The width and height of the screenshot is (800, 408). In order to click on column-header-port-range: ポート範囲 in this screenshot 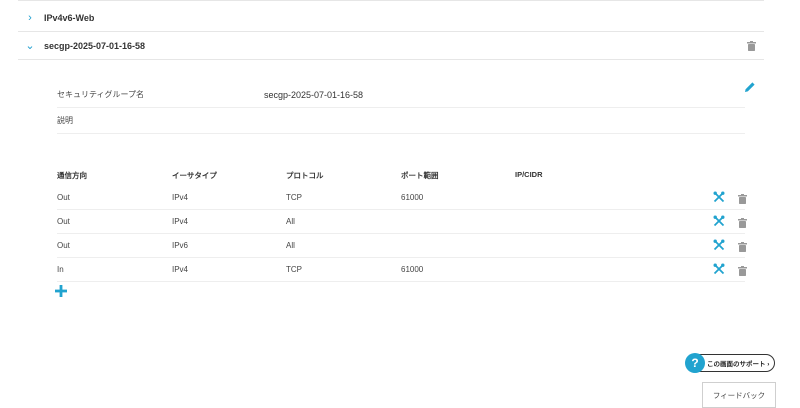, I will do `click(420, 175)`.